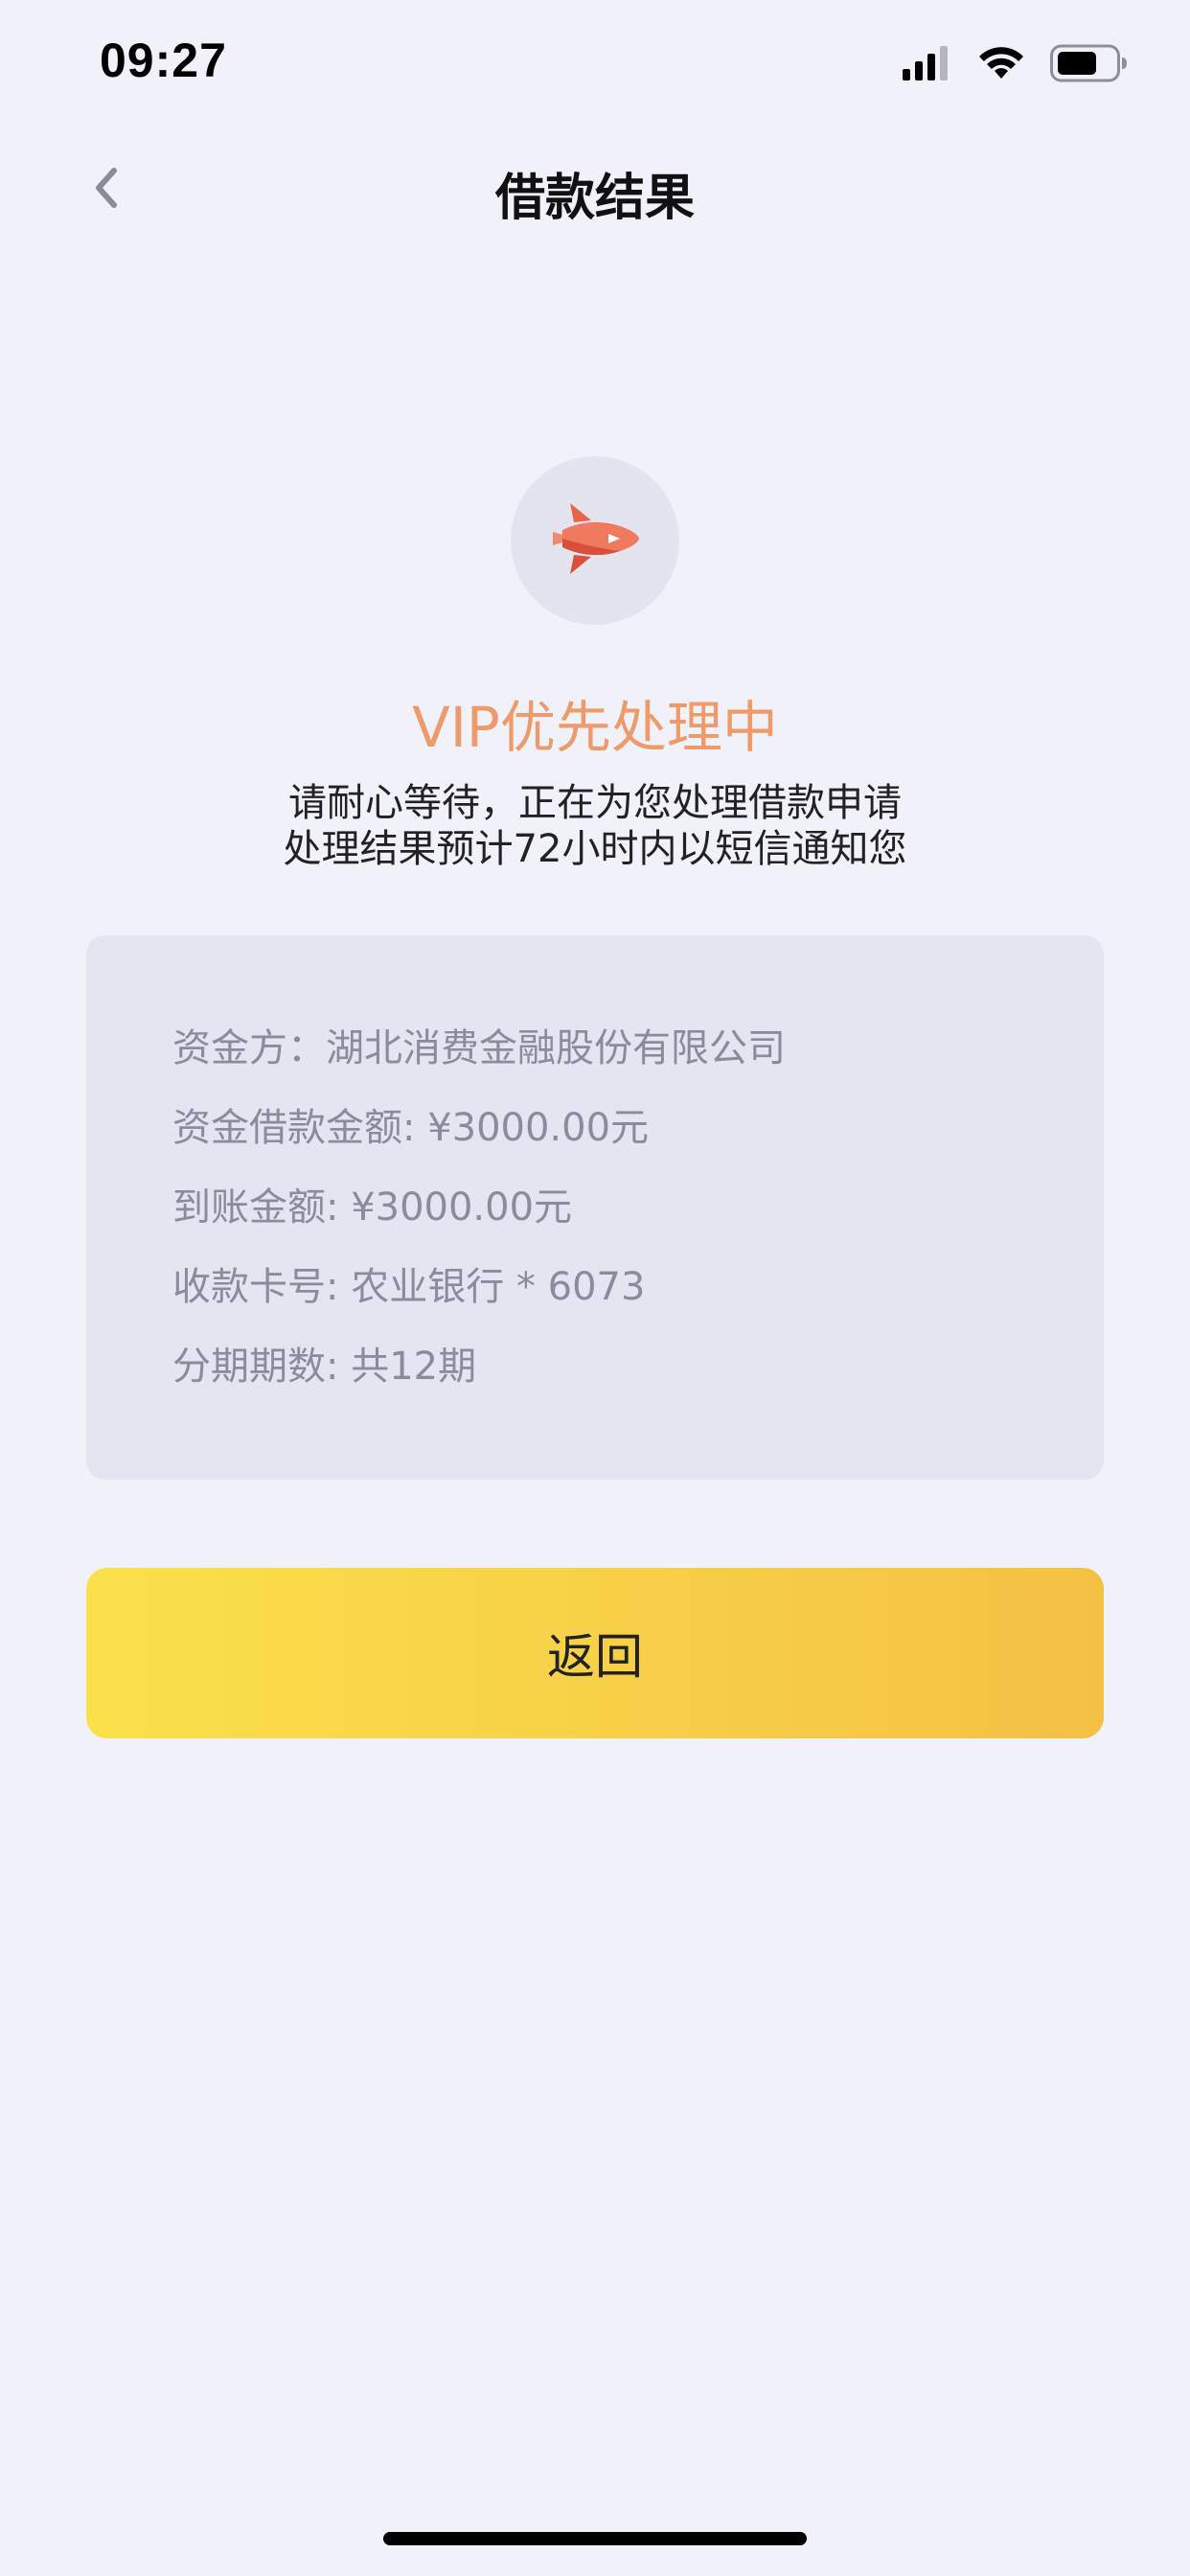 The width and height of the screenshot is (1190, 2576). I want to click on status-description-line2: 处理结果预计72小时内以短信通知您, so click(595, 849).